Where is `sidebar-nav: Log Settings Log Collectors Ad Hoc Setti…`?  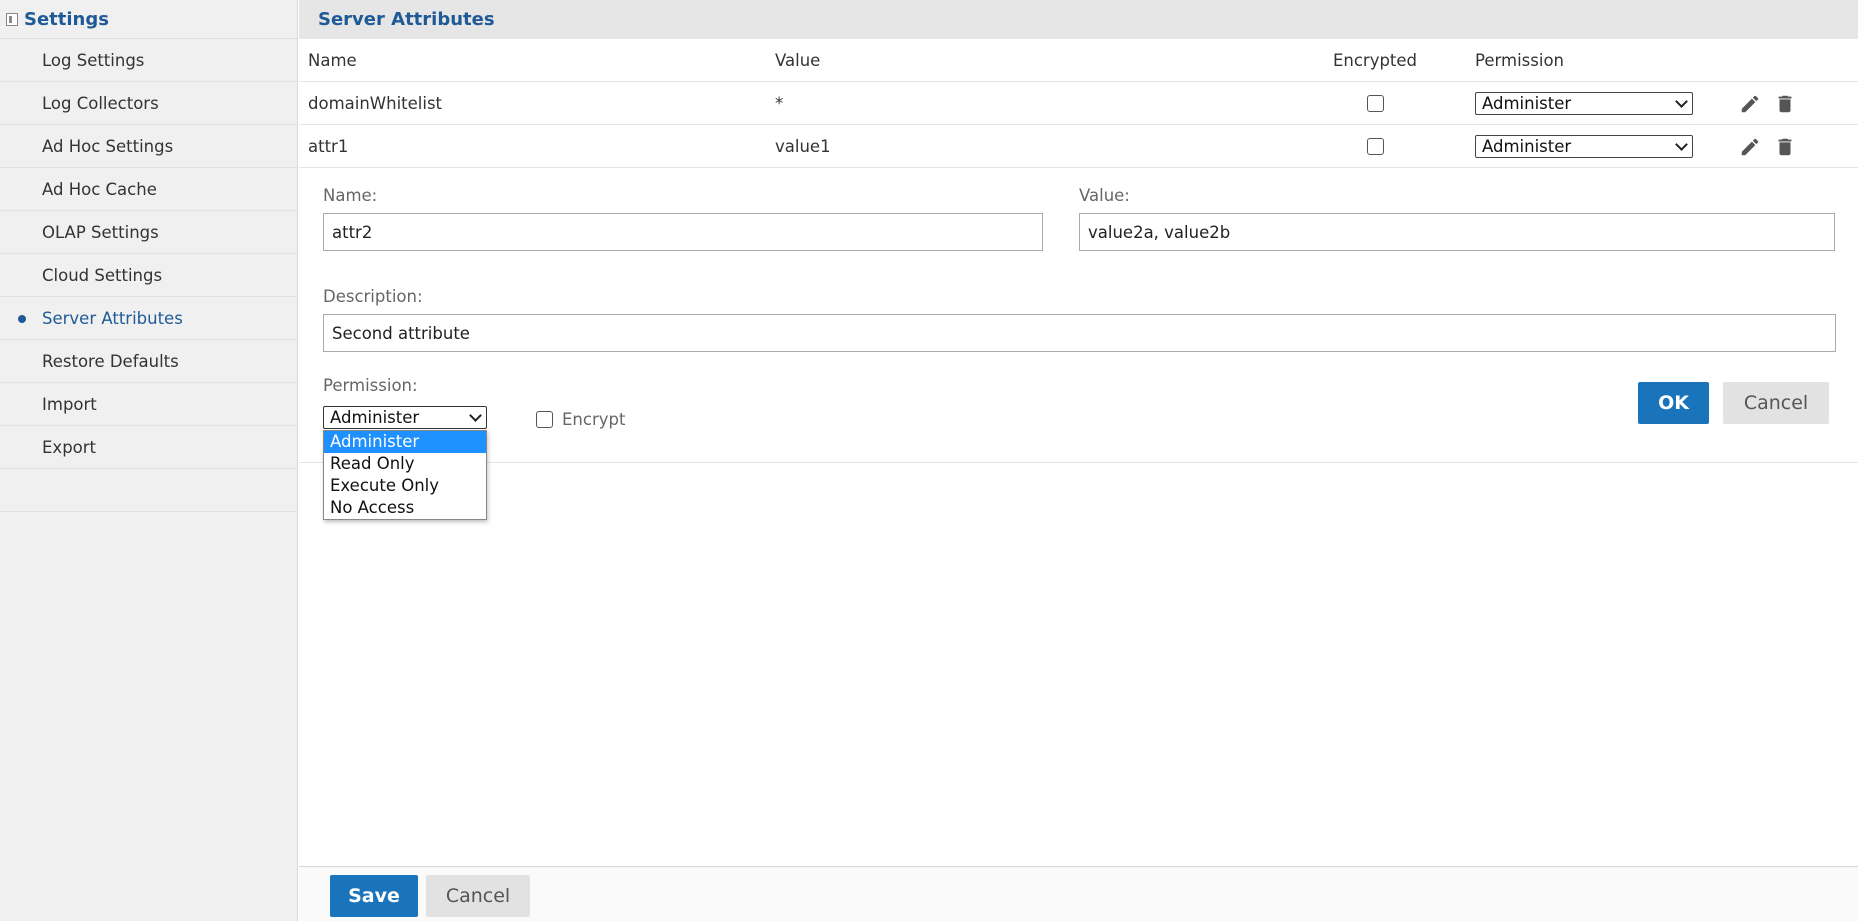
sidebar-nav: Log Settings Log Collectors Ad Hoc Setti… is located at coordinates (148, 275).